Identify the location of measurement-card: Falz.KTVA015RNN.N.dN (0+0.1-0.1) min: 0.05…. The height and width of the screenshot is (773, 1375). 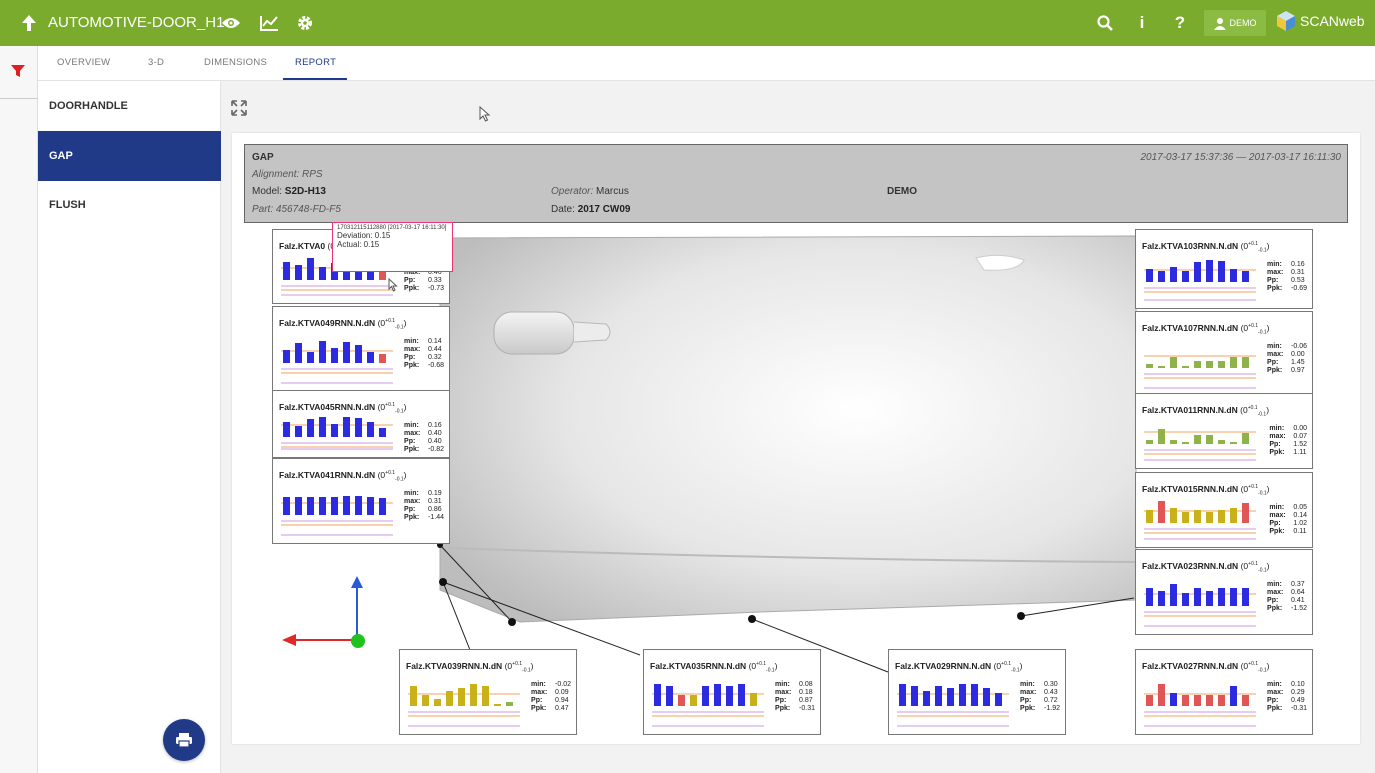
(1224, 510).